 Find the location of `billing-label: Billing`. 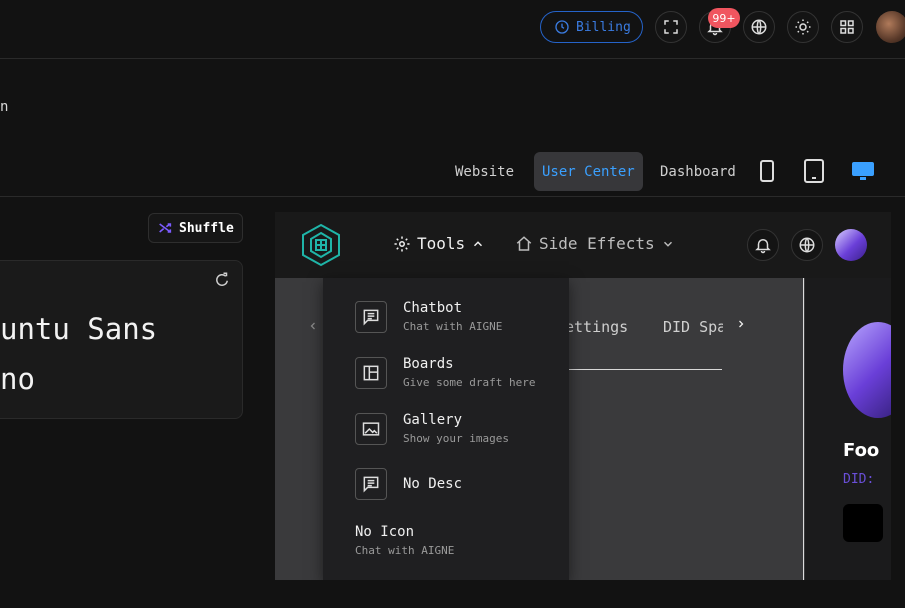

billing-label: Billing is located at coordinates (603, 27).